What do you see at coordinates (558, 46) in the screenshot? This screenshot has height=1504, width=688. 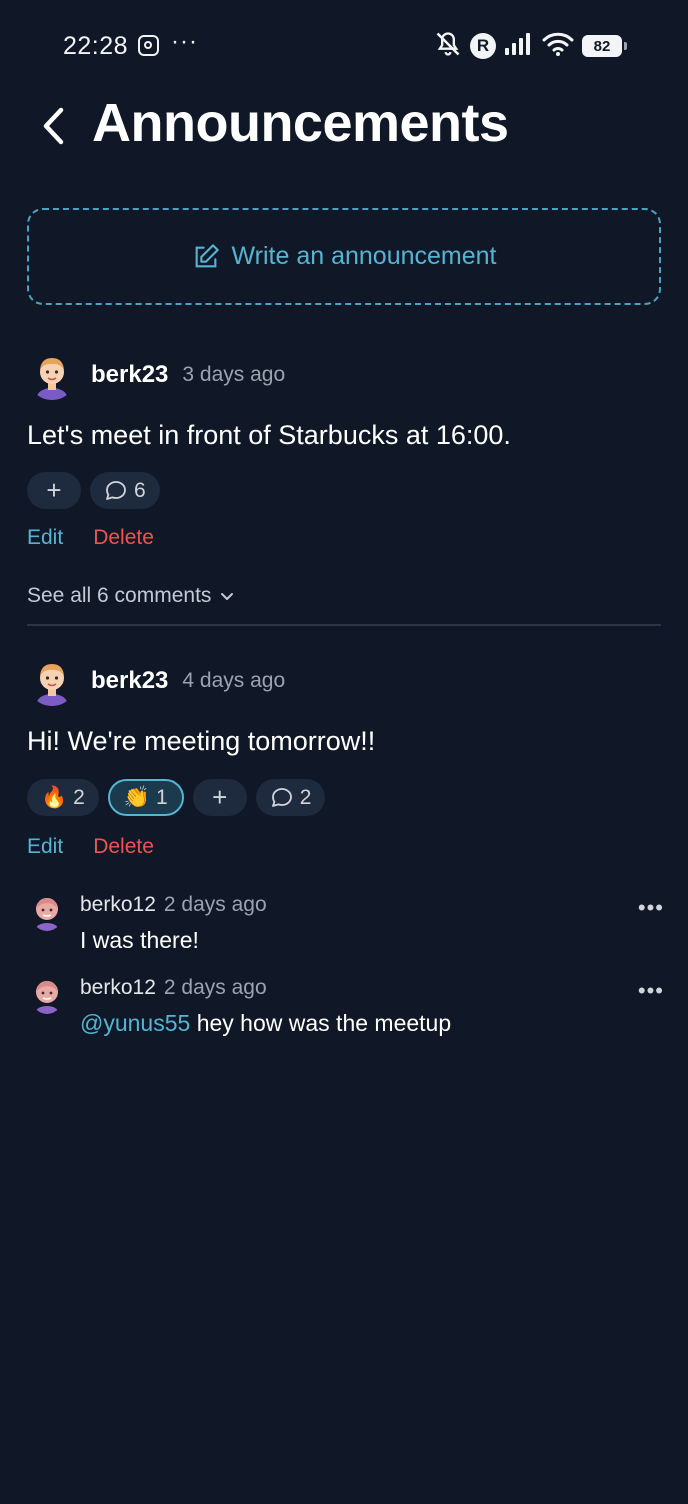 I see `wifi-icon` at bounding box center [558, 46].